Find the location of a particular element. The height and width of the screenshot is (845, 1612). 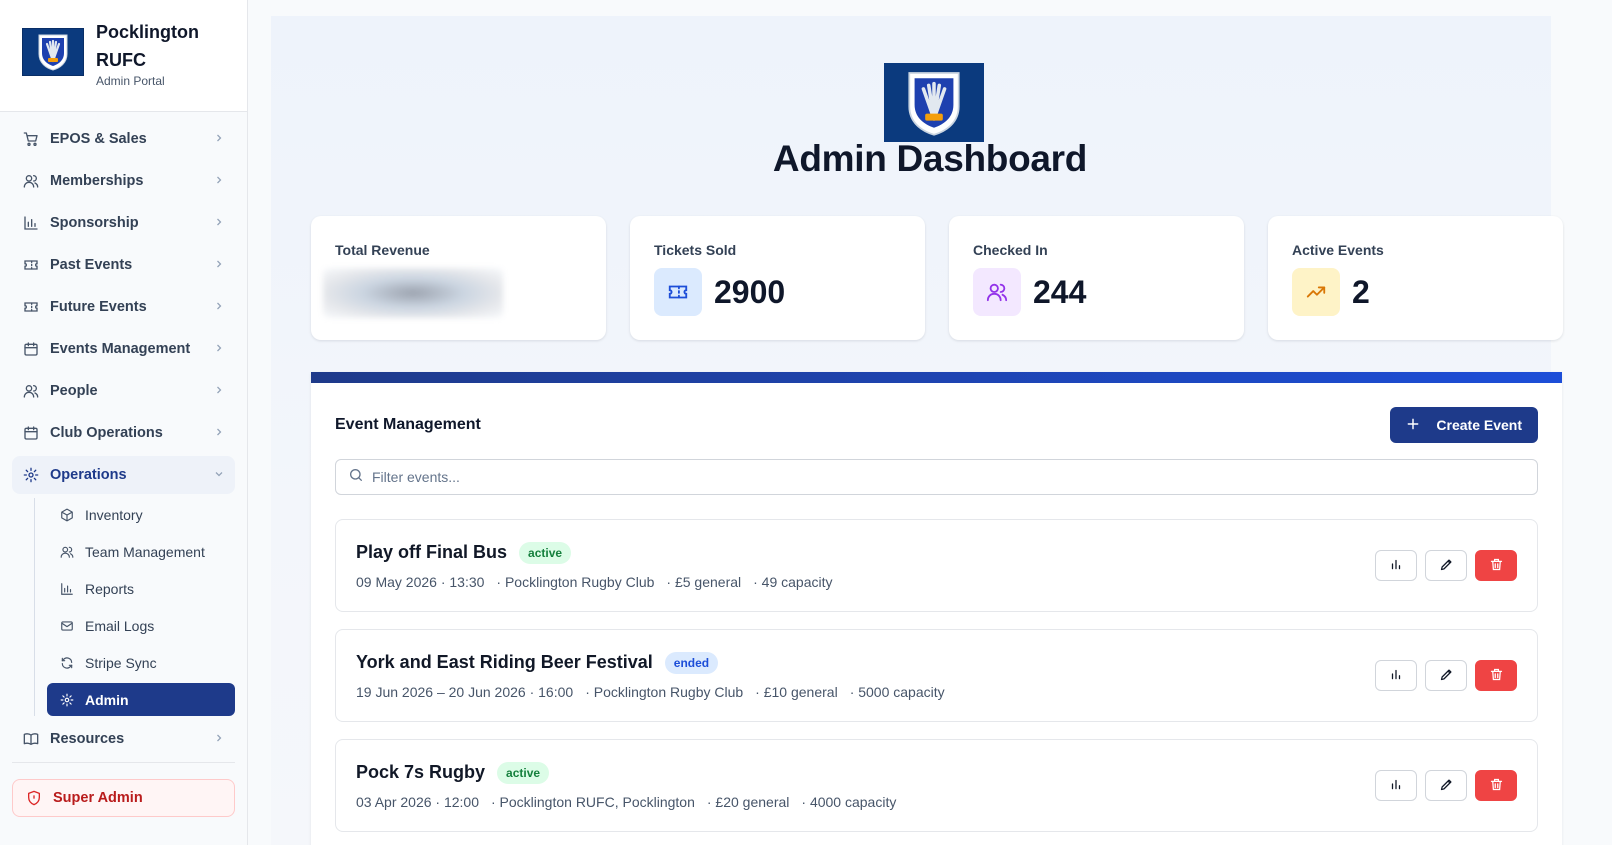

status-badge: ended is located at coordinates (691, 662).